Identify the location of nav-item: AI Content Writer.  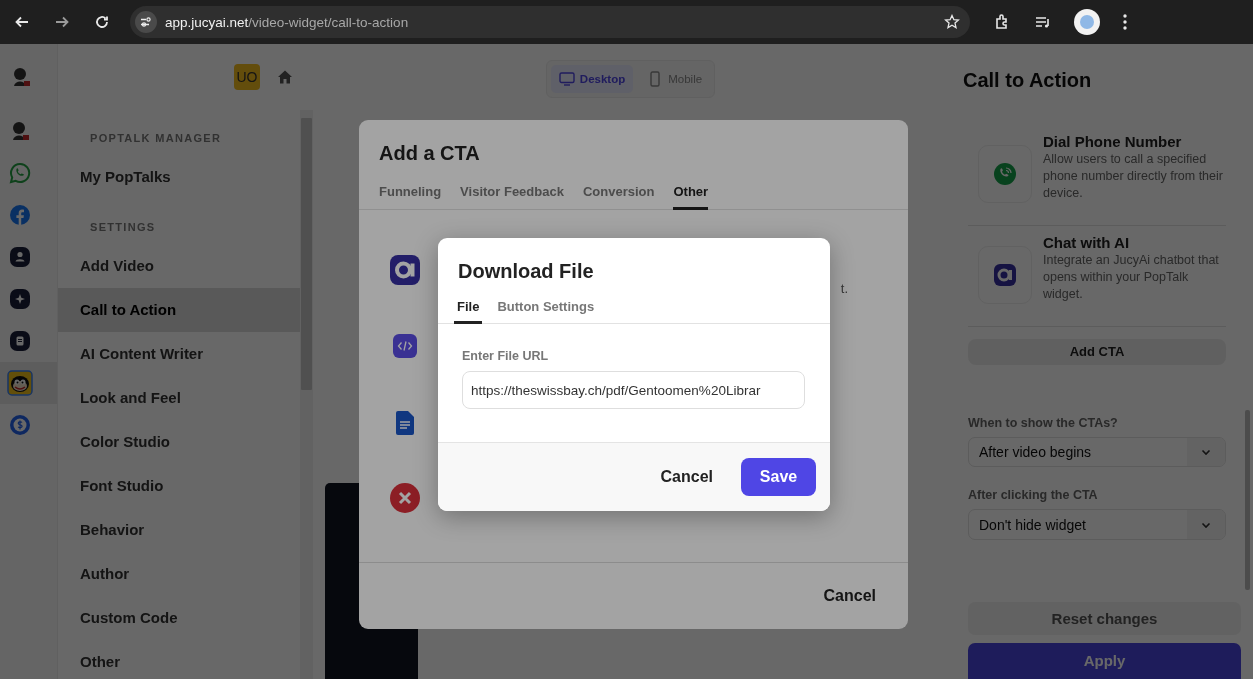
(179, 354).